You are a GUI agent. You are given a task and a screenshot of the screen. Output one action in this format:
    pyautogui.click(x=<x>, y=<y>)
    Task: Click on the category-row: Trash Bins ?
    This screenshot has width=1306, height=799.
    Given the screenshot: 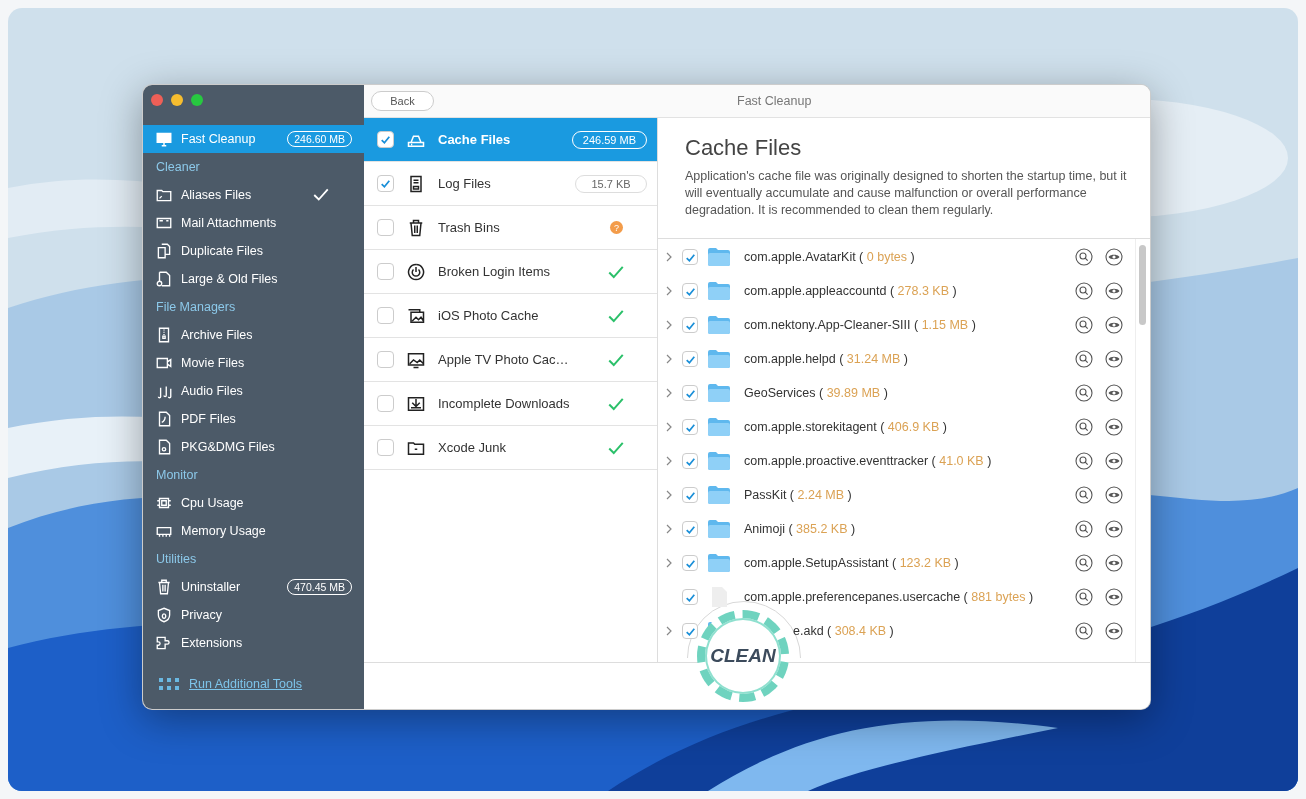 What is the action you would take?
    pyautogui.click(x=510, y=228)
    